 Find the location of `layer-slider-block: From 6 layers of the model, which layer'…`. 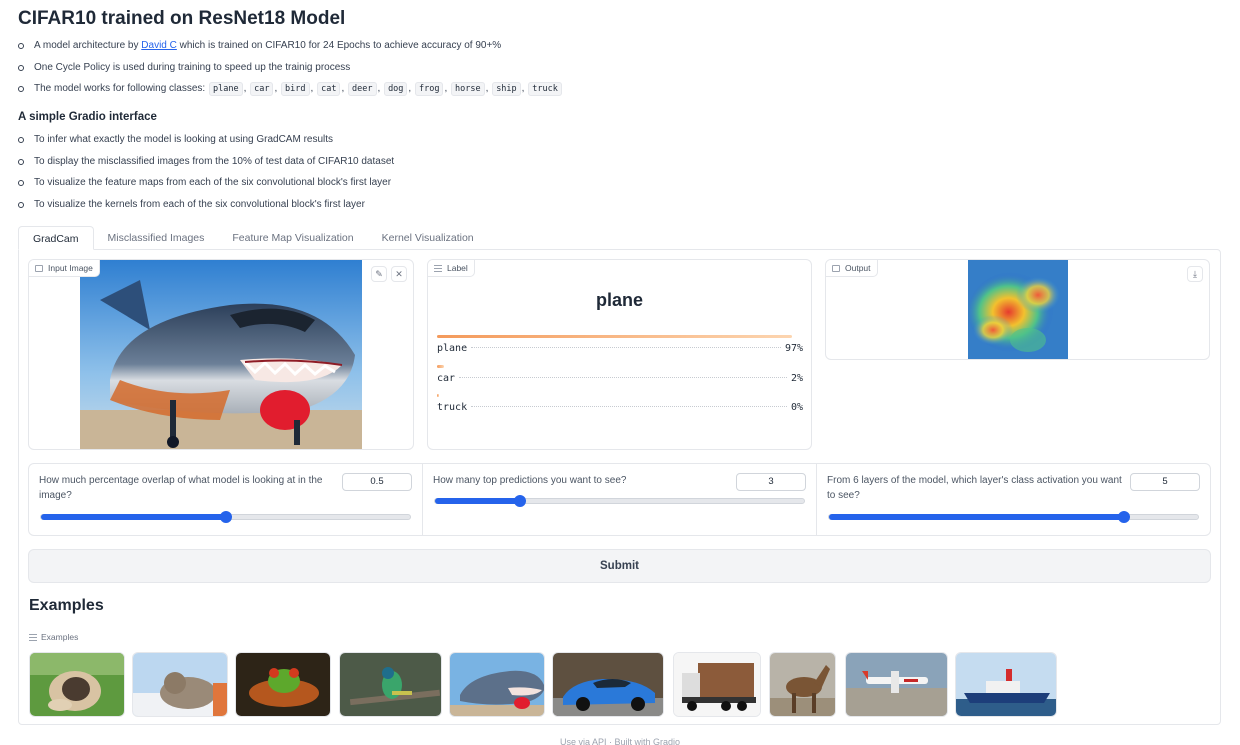

layer-slider-block: From 6 layers of the model, which layer'… is located at coordinates (1013, 499).